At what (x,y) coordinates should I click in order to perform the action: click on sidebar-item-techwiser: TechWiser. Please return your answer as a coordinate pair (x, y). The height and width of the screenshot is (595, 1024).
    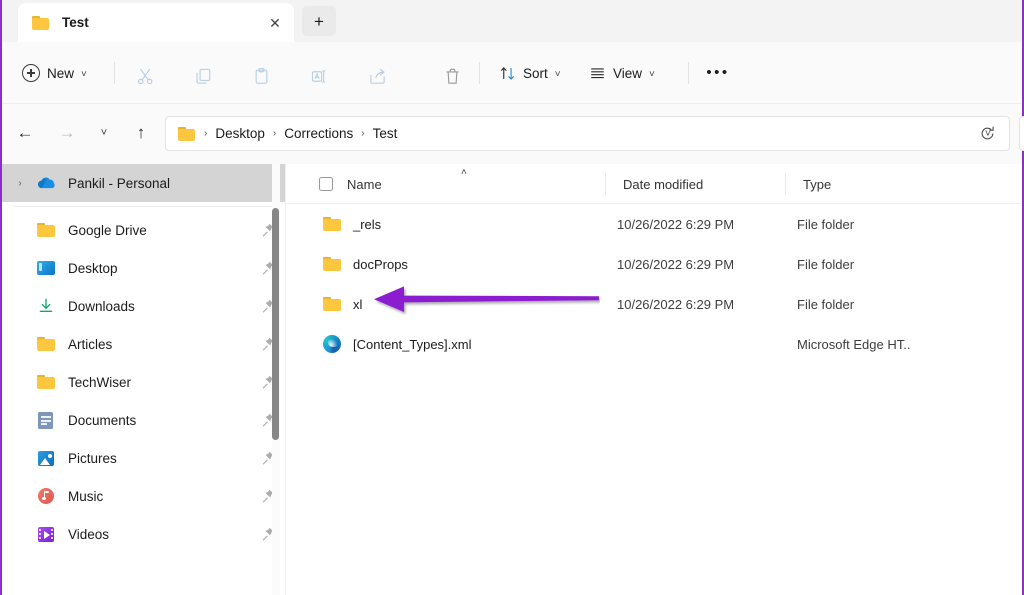
    Looking at the image, I should click on (144, 382).